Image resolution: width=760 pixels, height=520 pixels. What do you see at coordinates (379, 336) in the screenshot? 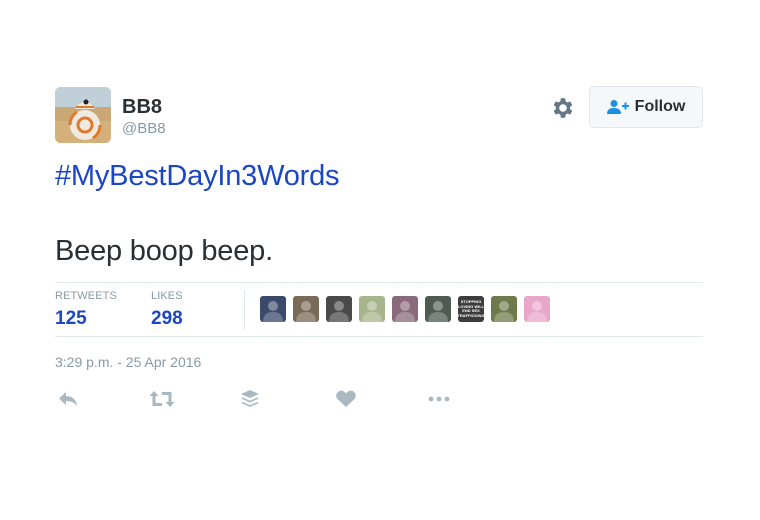
I see `stats-divider-bottom` at bounding box center [379, 336].